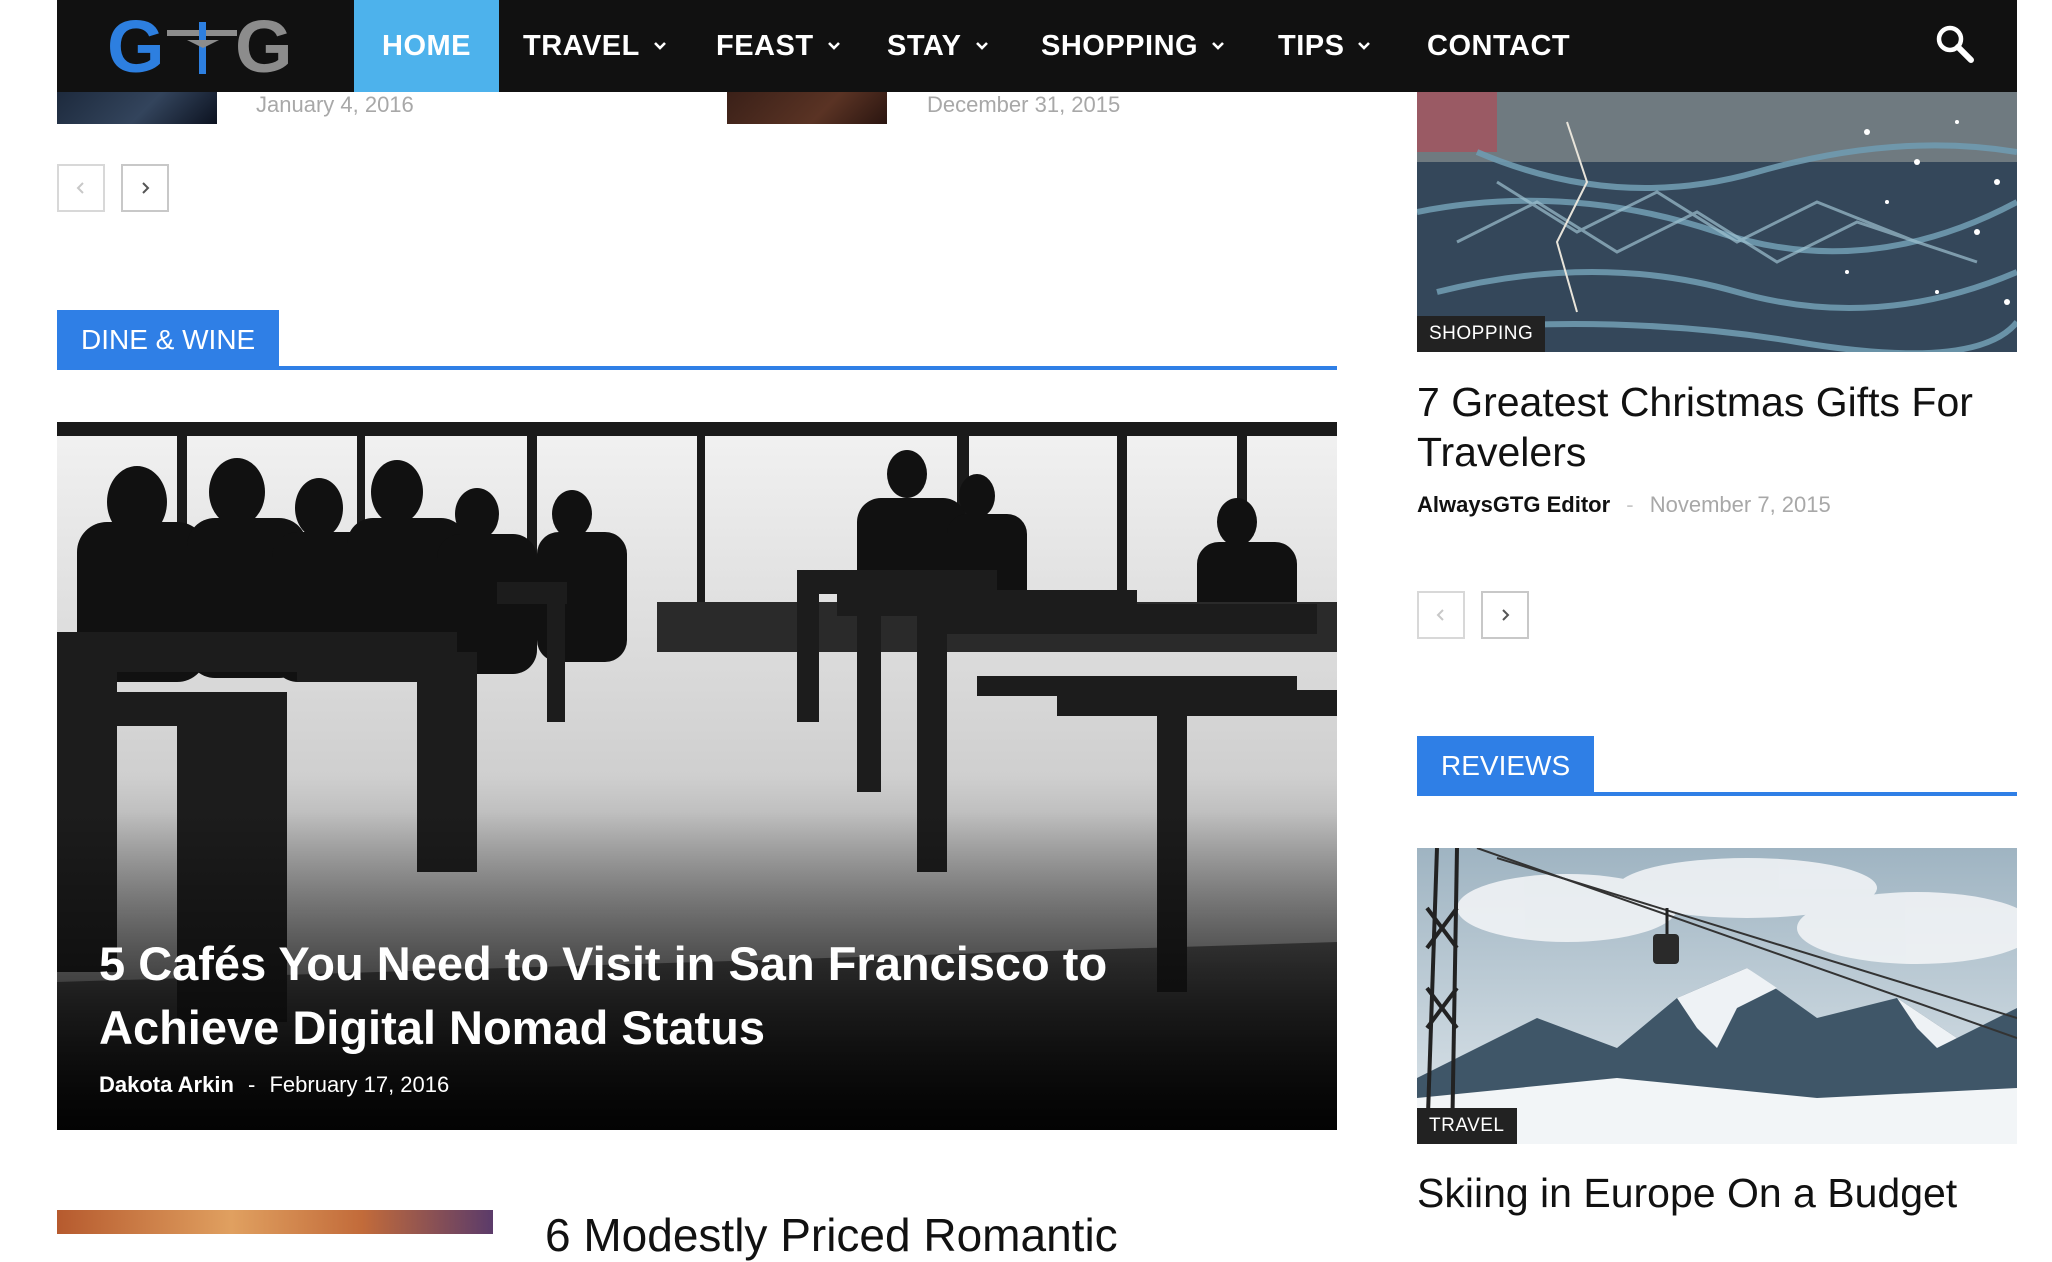 The height and width of the screenshot is (1262, 2052). Describe the element at coordinates (697, 340) in the screenshot. I see `section-header-dine-wine: DINE & WINE` at that location.